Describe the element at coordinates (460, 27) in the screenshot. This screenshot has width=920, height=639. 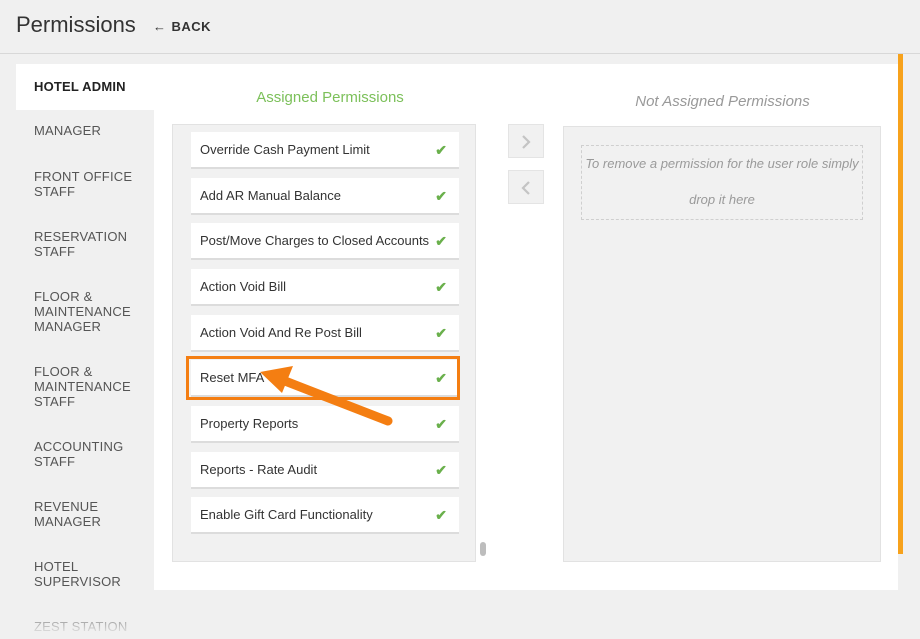
I see `page-header: Permissions ← BACK` at that location.